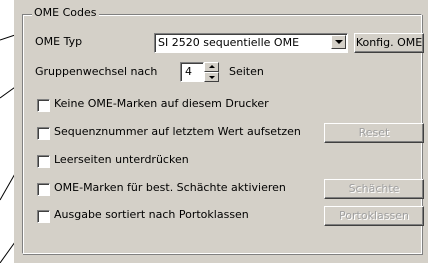  I want to click on konfig-ome-button: Konfig. OME, so click(389, 43).